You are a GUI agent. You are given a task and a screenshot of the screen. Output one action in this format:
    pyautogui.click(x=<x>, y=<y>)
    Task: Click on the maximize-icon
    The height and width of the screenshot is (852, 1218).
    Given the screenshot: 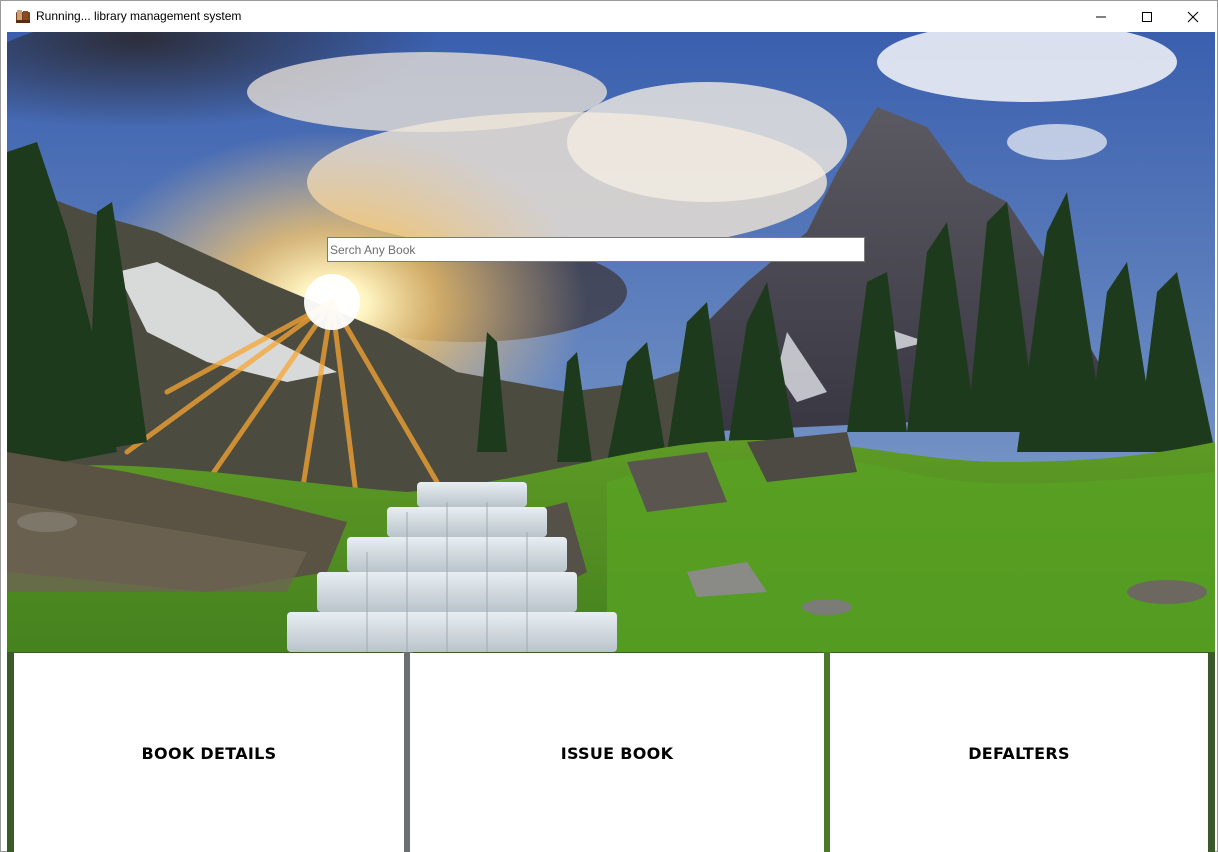 What is the action you would take?
    pyautogui.click(x=1147, y=16)
    